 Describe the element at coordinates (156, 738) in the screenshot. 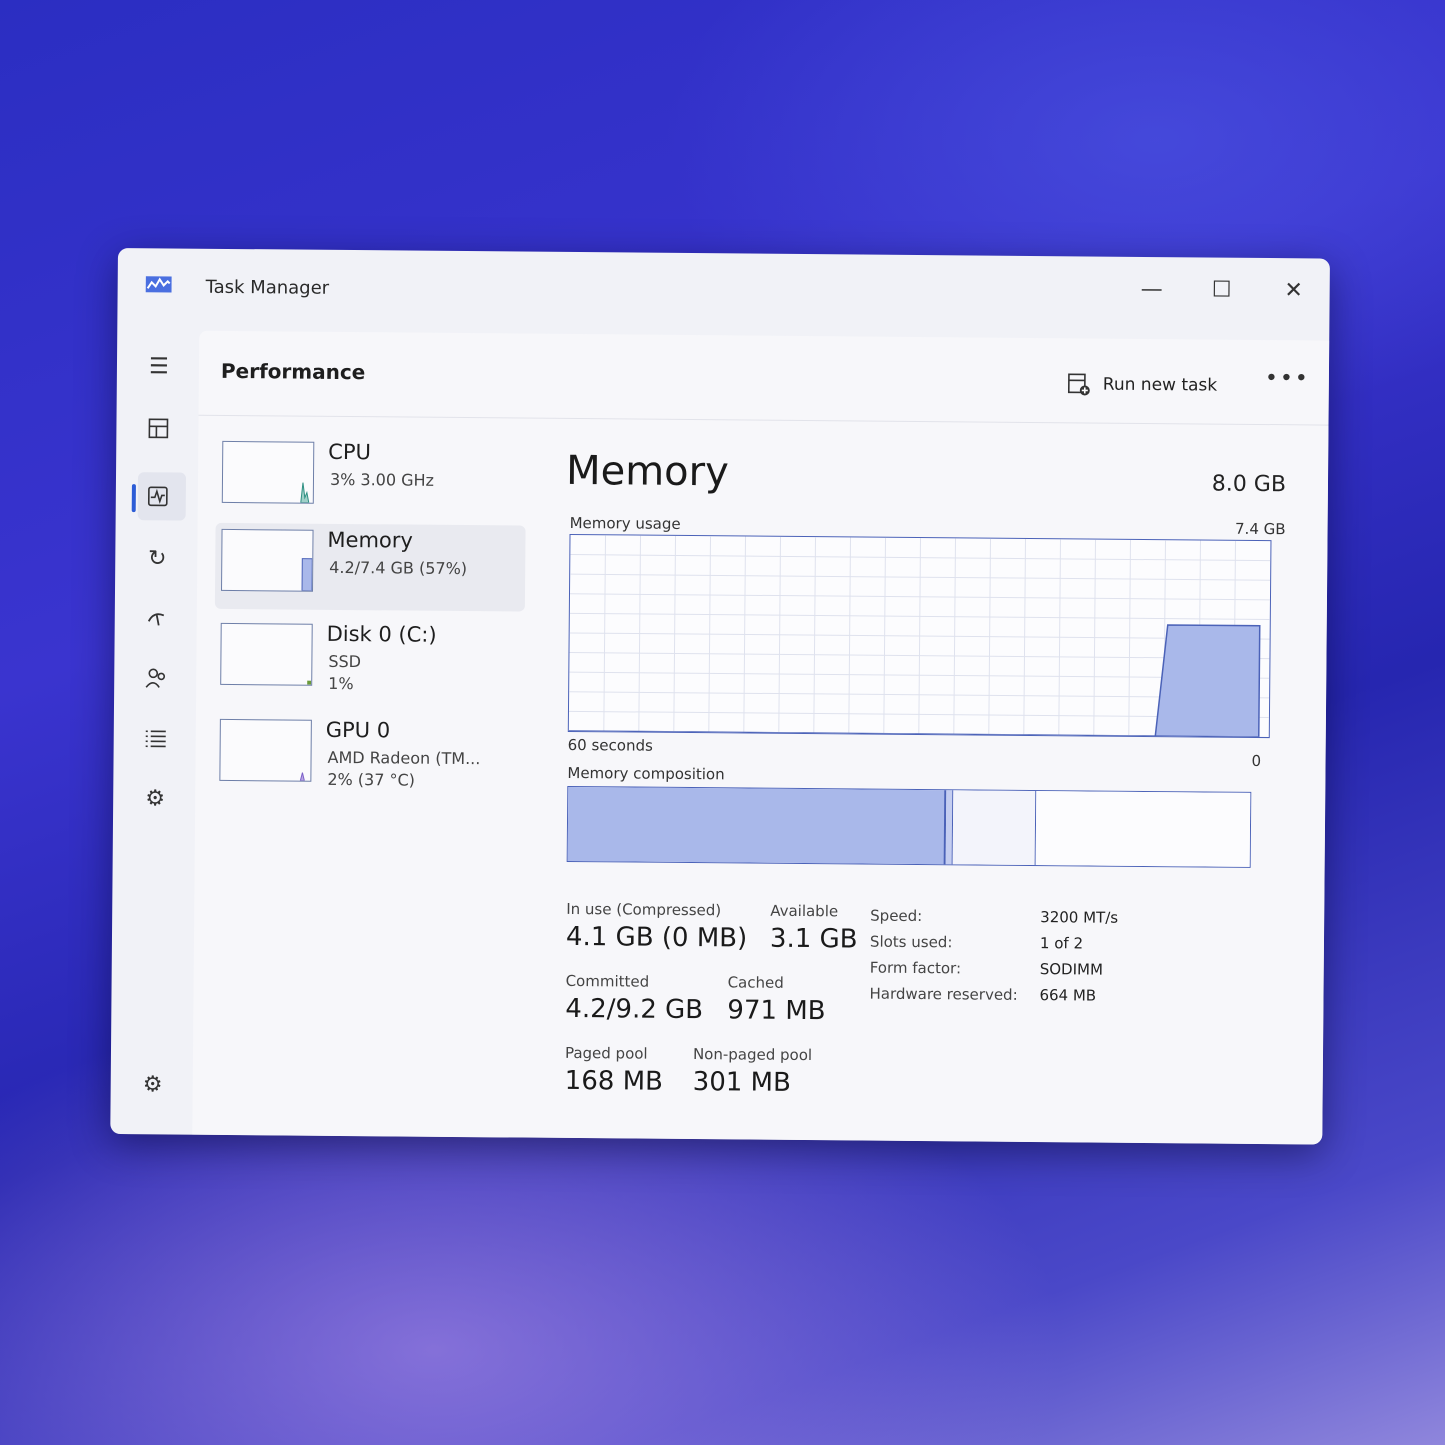

I see `details-icon` at that location.